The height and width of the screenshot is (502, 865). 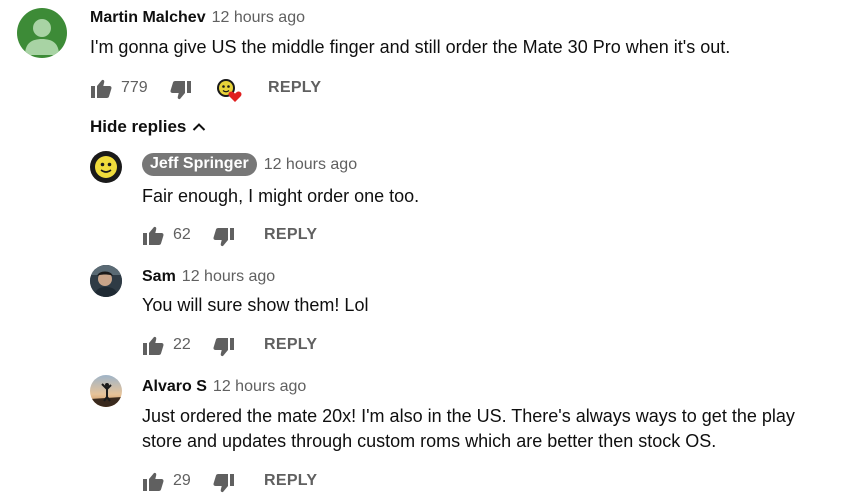 What do you see at coordinates (182, 480) in the screenshot?
I see `like-count: 29` at bounding box center [182, 480].